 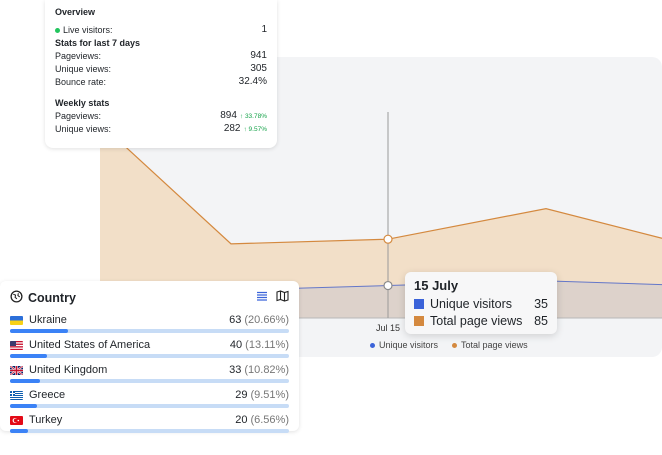 What do you see at coordinates (16, 420) in the screenshot?
I see `turkey-flag-icon` at bounding box center [16, 420].